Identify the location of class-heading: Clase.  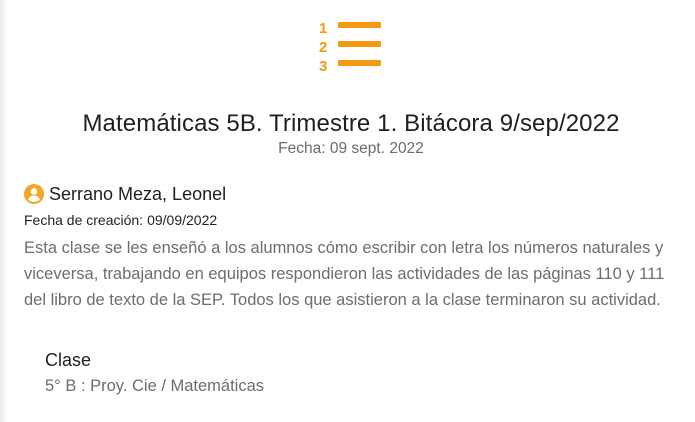
(68, 360).